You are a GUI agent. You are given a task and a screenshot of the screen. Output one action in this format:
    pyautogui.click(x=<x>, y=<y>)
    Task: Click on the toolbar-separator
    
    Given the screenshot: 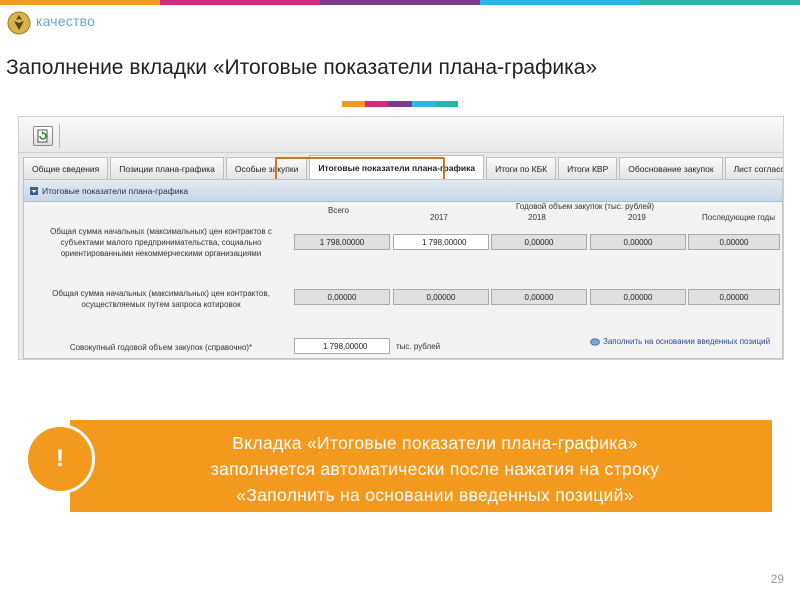 What is the action you would take?
    pyautogui.click(x=59, y=136)
    